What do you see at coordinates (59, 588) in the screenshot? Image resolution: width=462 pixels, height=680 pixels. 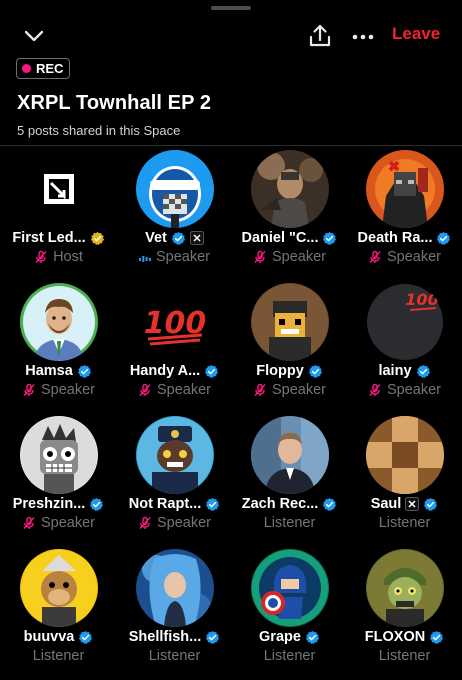 I see `buuvva-avatar` at bounding box center [59, 588].